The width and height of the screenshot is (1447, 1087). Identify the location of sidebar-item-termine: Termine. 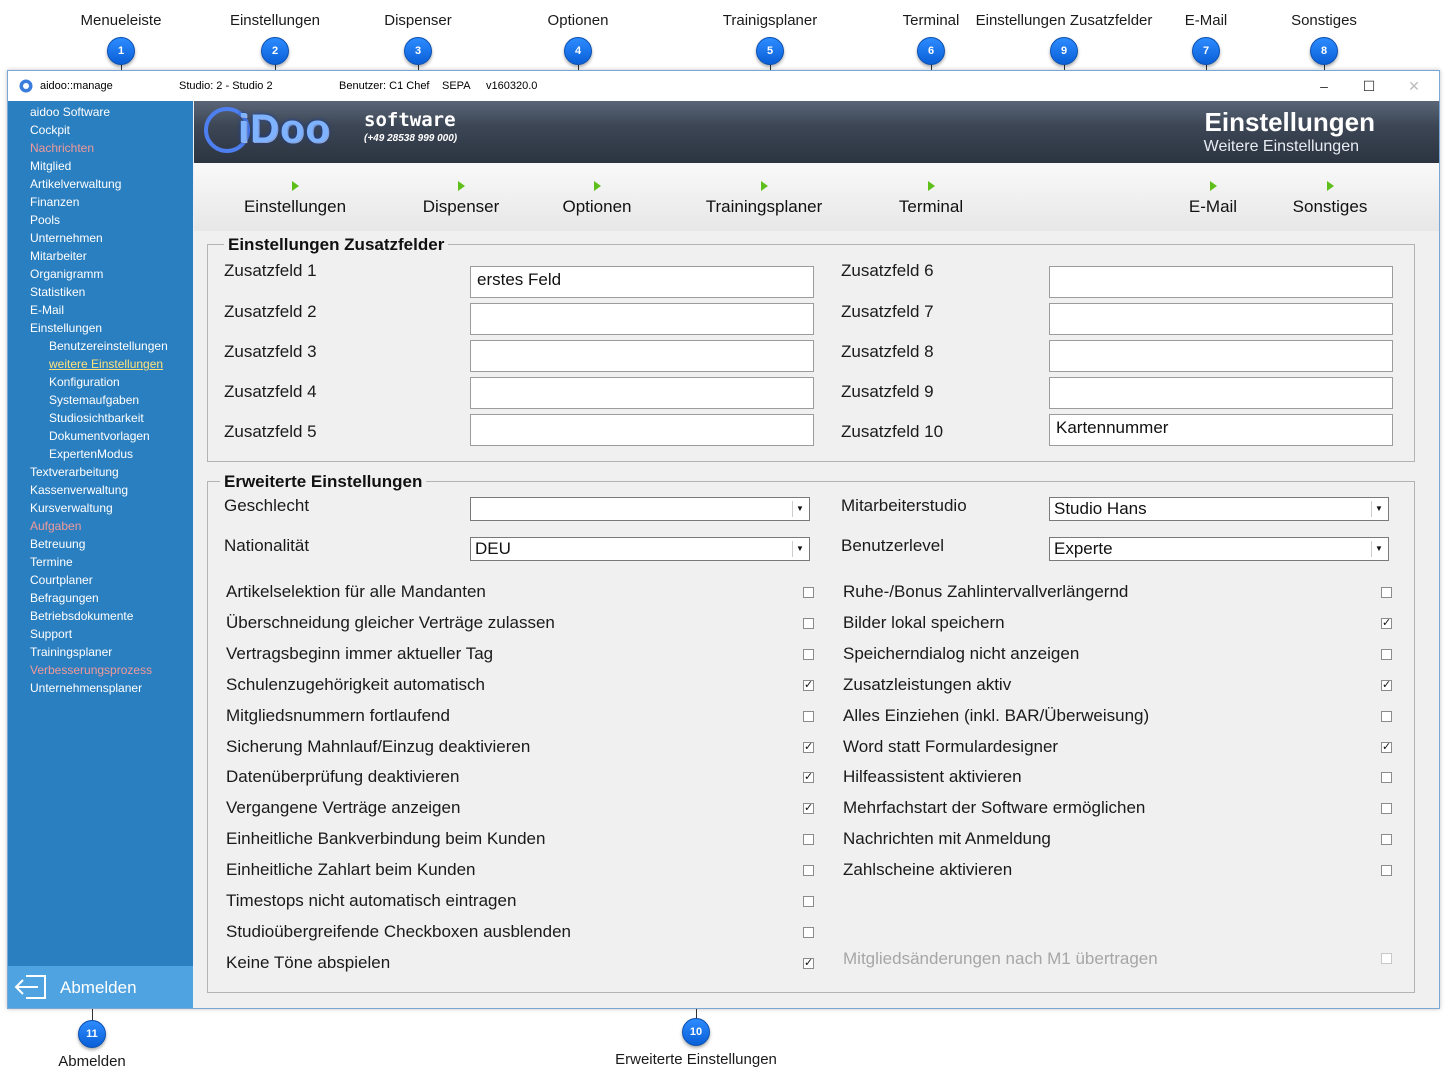
(51, 562).